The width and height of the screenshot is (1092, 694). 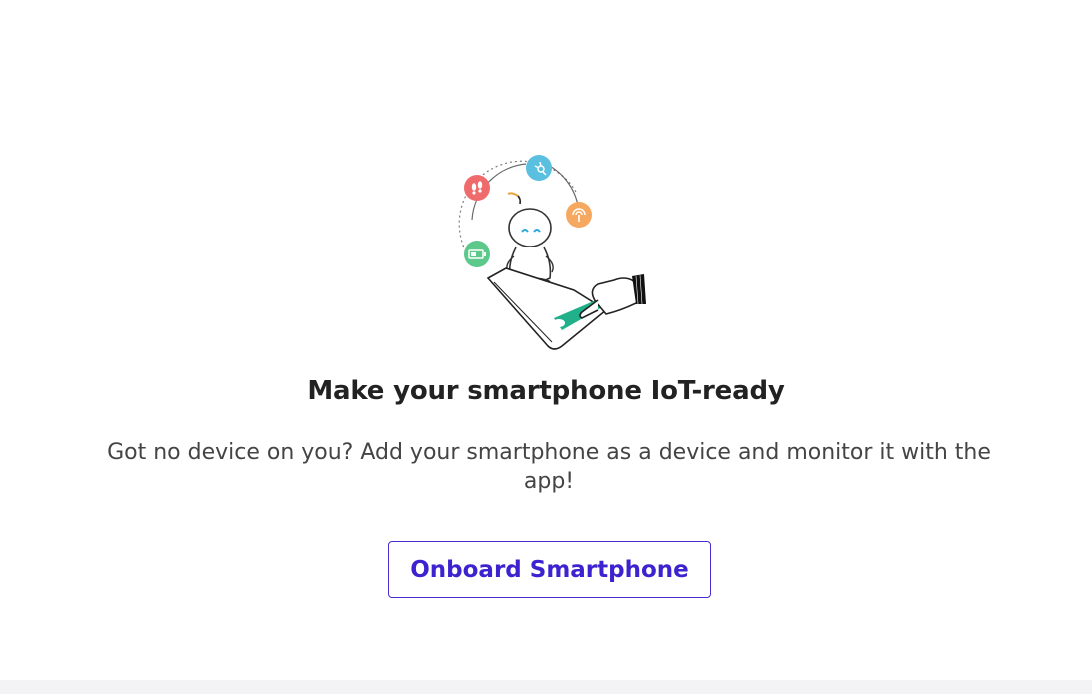 I want to click on smartphone-robot-illustration, so click(x=552, y=252).